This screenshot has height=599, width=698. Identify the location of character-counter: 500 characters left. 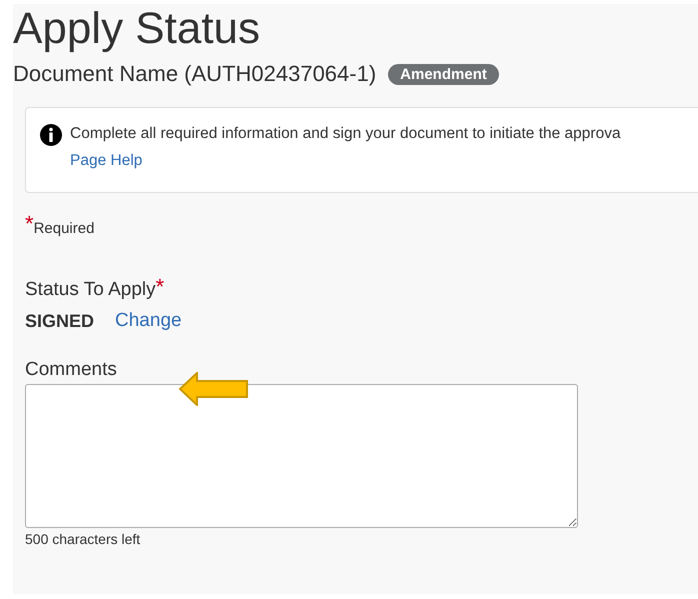
(82, 539).